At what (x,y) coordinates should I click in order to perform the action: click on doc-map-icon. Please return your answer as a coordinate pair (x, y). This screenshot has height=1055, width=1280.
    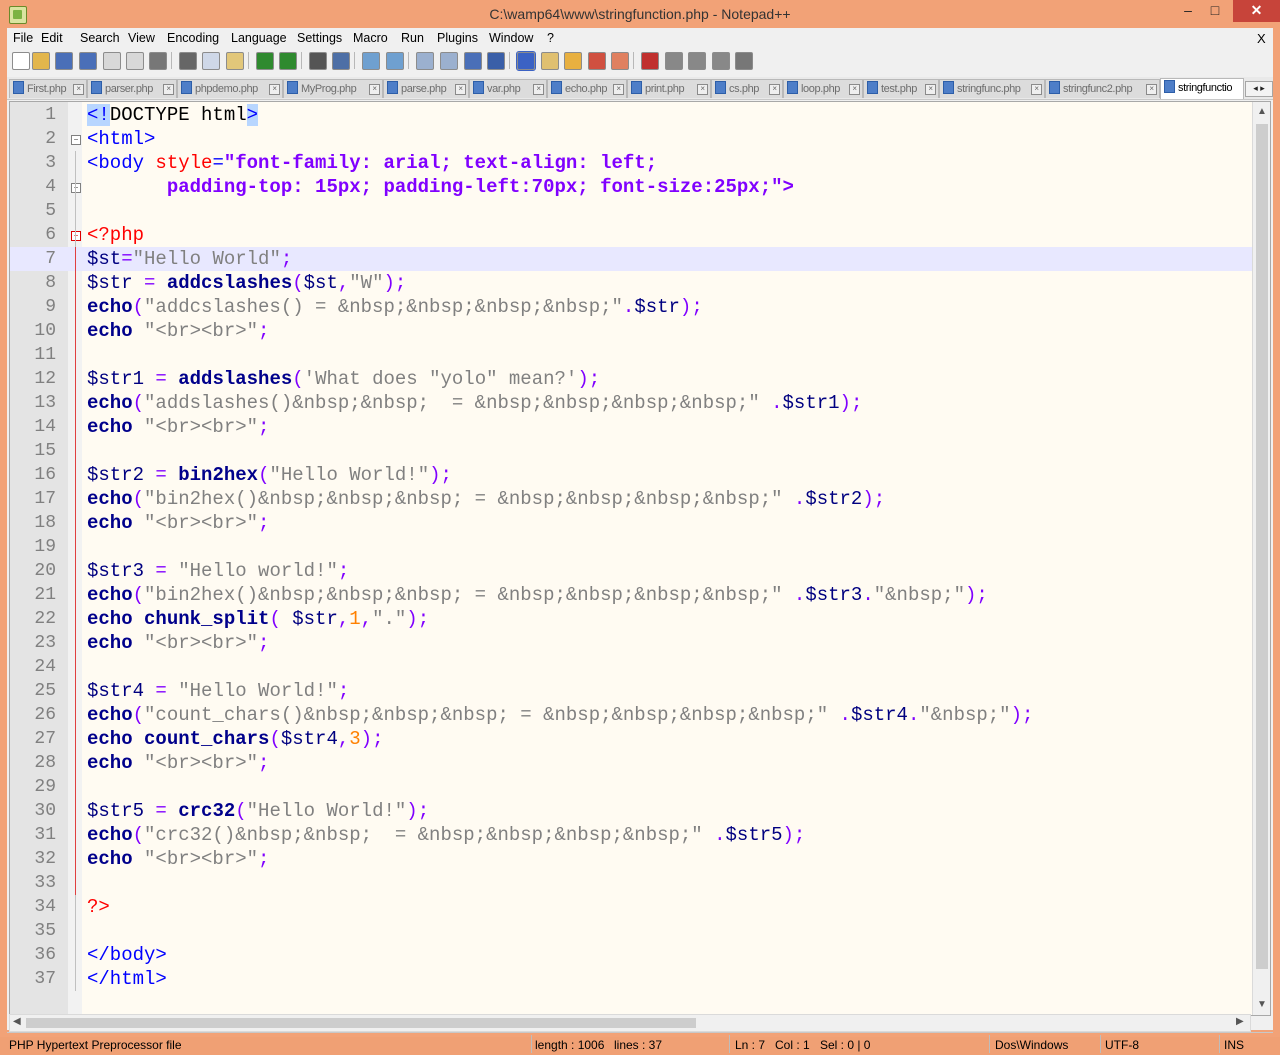
    Looking at the image, I should click on (550, 61).